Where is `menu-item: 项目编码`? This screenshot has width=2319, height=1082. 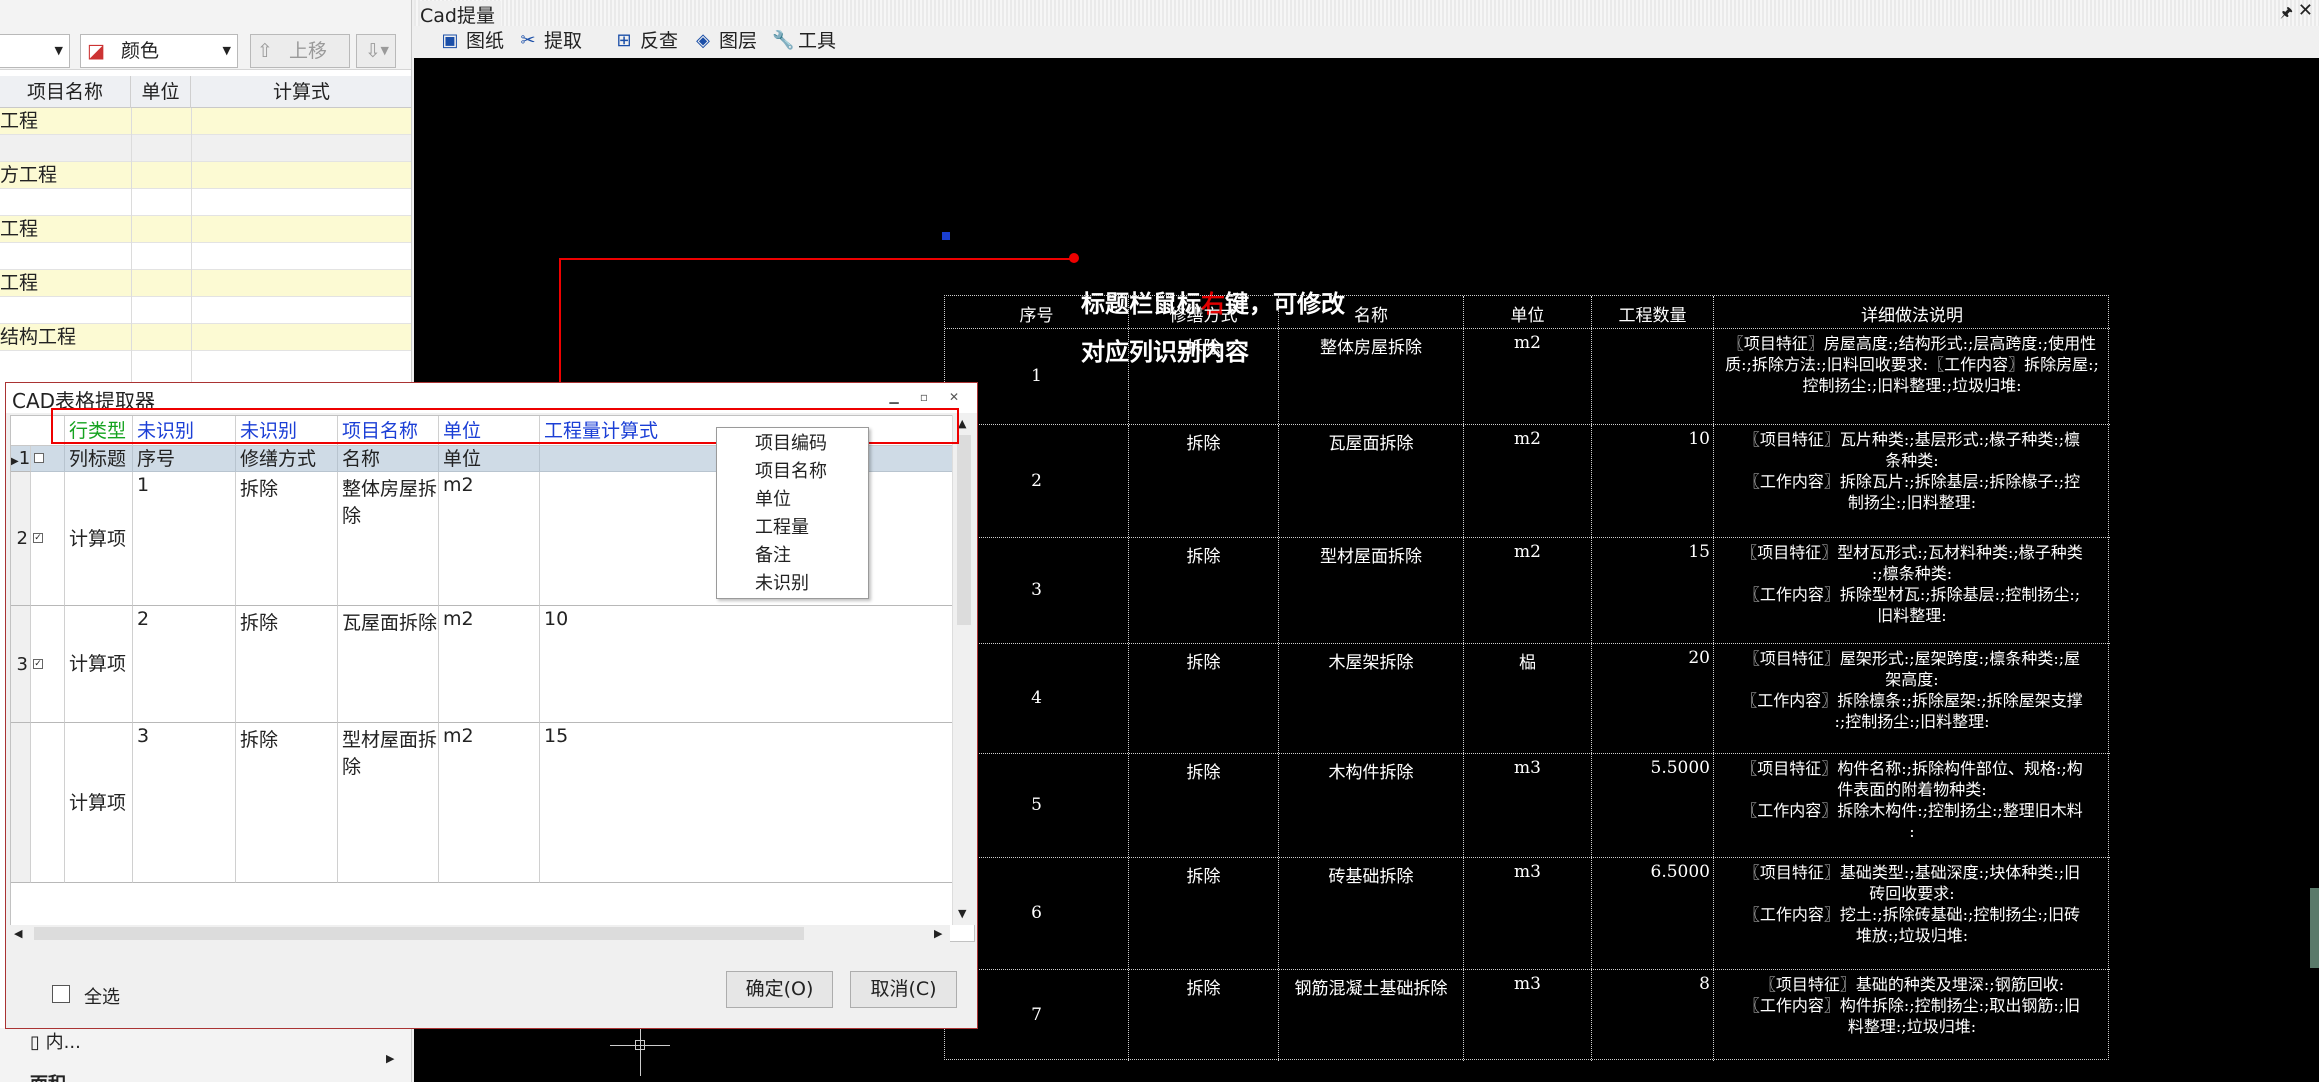 menu-item: 项目编码 is located at coordinates (792, 444).